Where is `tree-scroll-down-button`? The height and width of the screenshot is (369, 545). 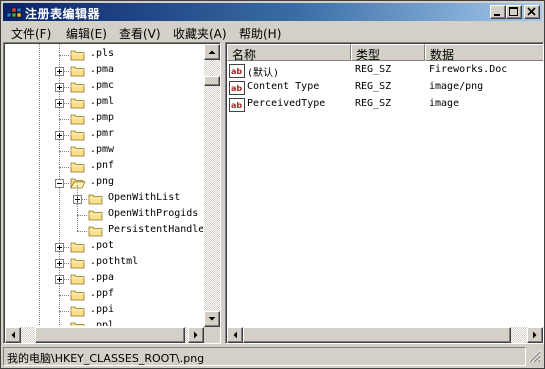 tree-scroll-down-button is located at coordinates (212, 319).